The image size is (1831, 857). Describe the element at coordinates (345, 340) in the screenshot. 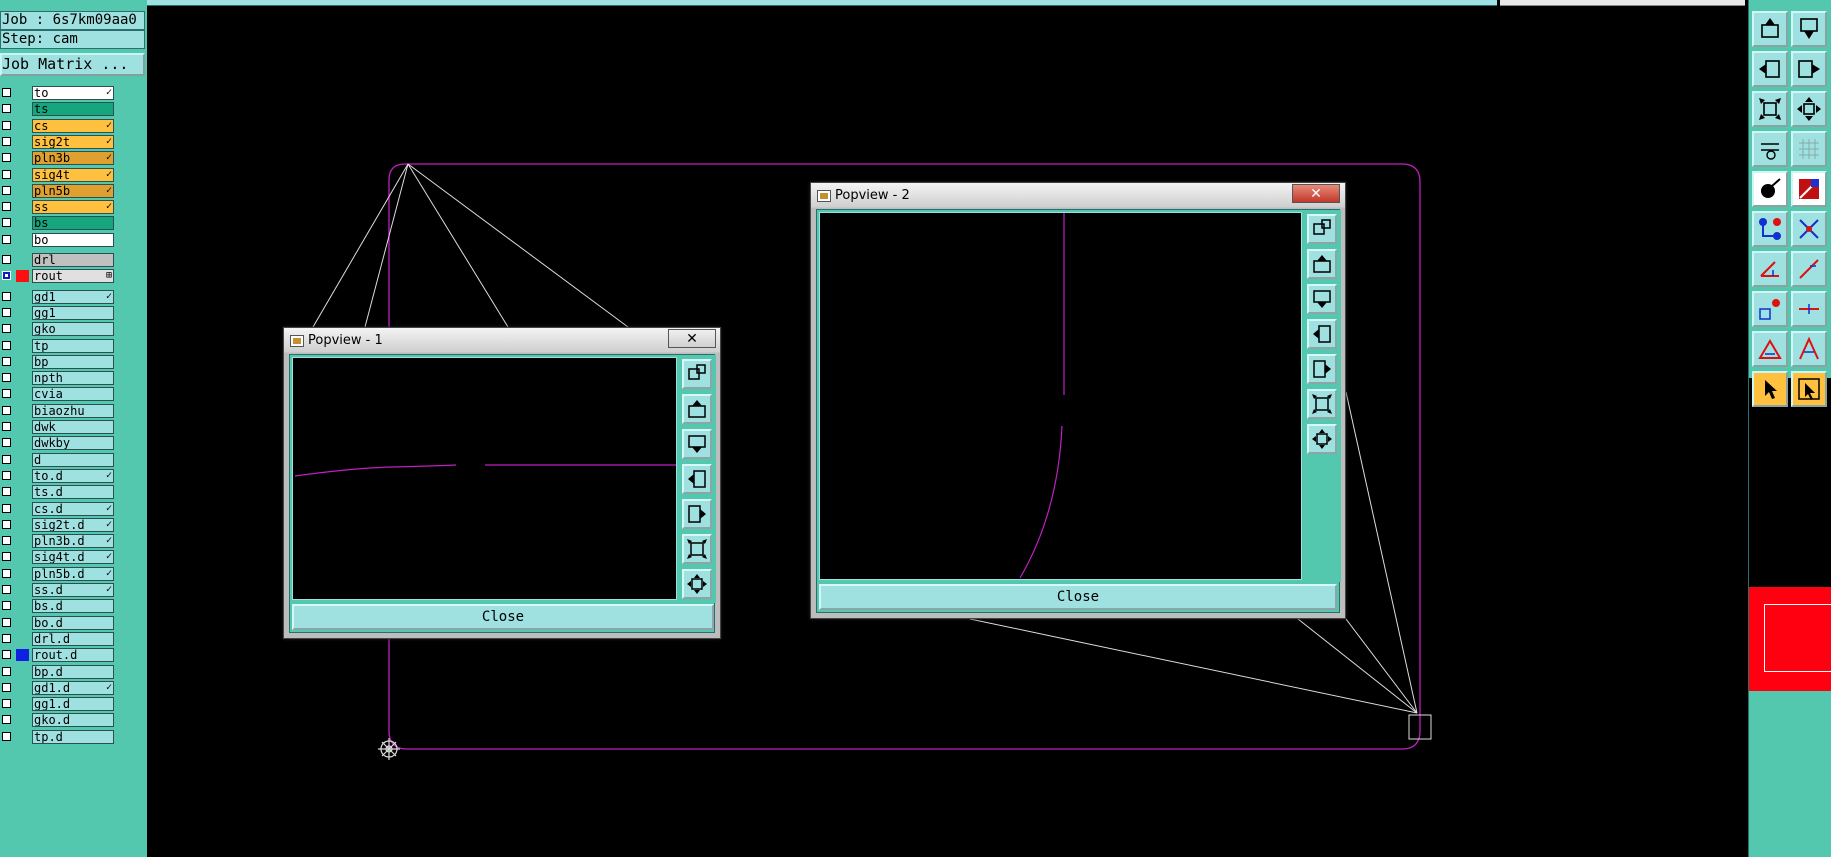

I see `popview-1-title: Popview - 1` at that location.